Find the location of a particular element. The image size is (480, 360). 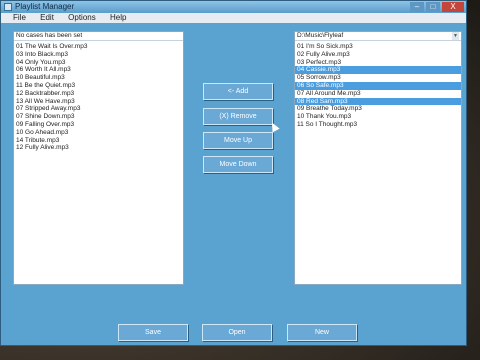

chevron-down-icon: ▼ is located at coordinates (455, 36).